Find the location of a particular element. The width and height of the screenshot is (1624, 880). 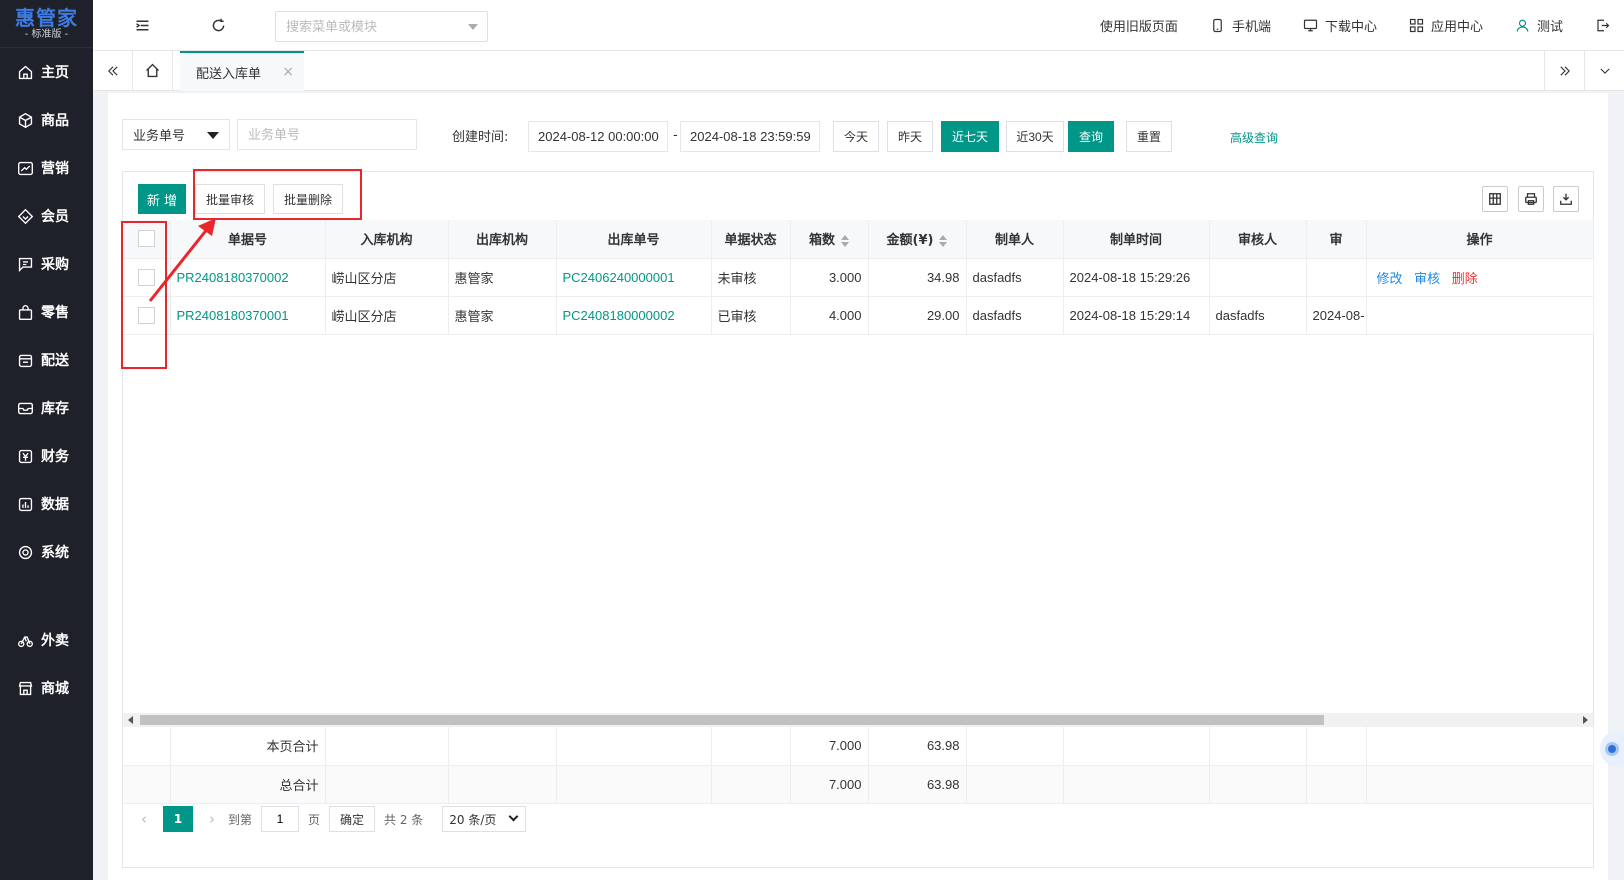

horizontal-scrollbar is located at coordinates (858, 720).